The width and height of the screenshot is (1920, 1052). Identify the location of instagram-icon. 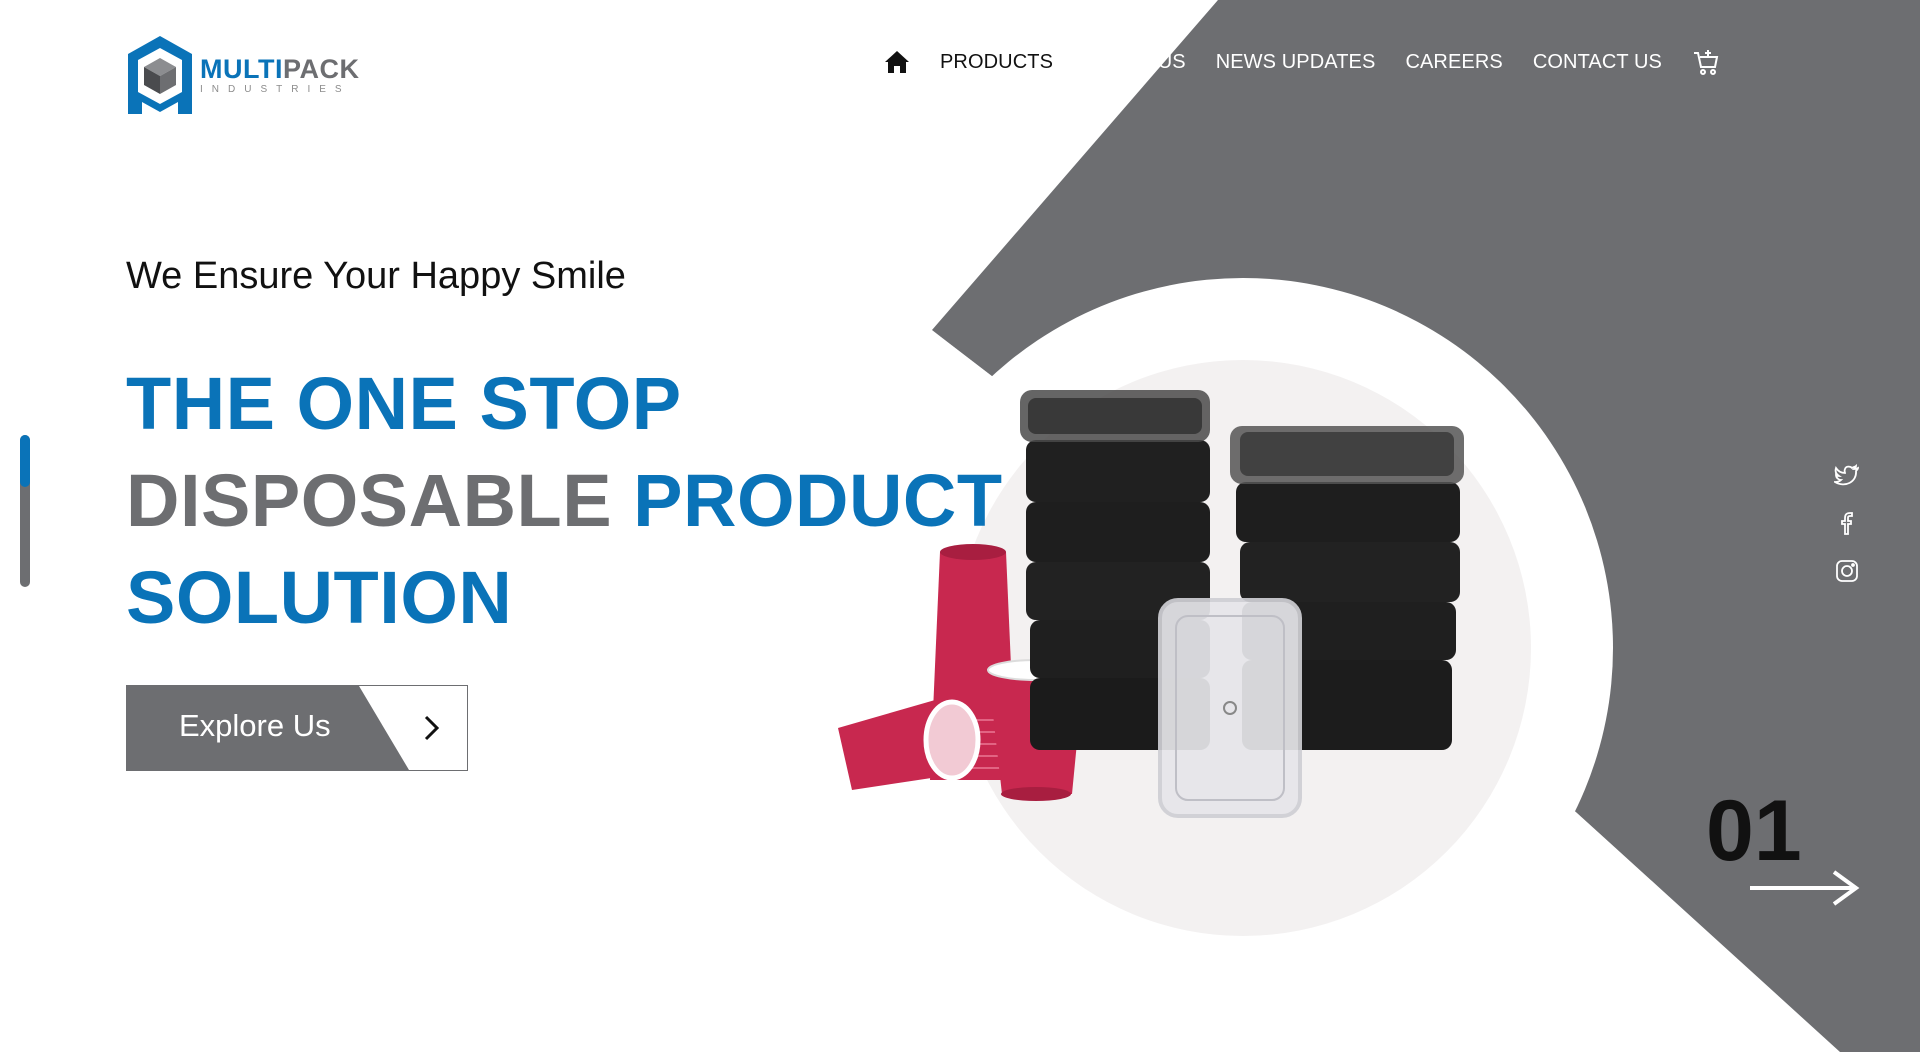
(1847, 571).